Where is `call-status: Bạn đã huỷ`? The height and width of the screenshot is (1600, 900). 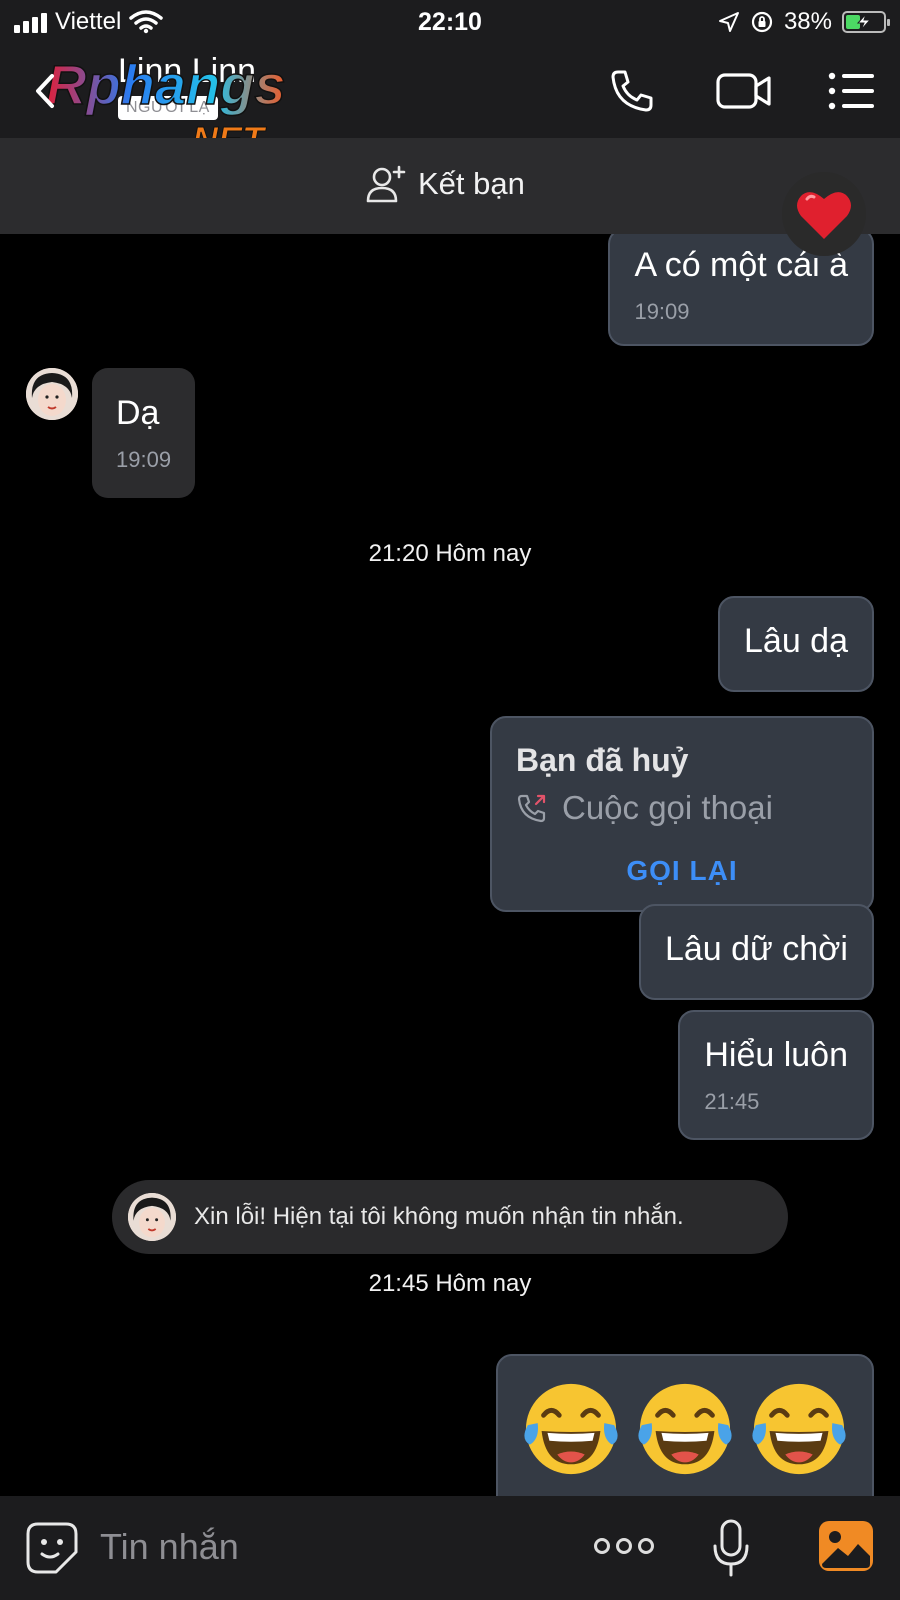 call-status: Bạn đã huỷ is located at coordinates (602, 760).